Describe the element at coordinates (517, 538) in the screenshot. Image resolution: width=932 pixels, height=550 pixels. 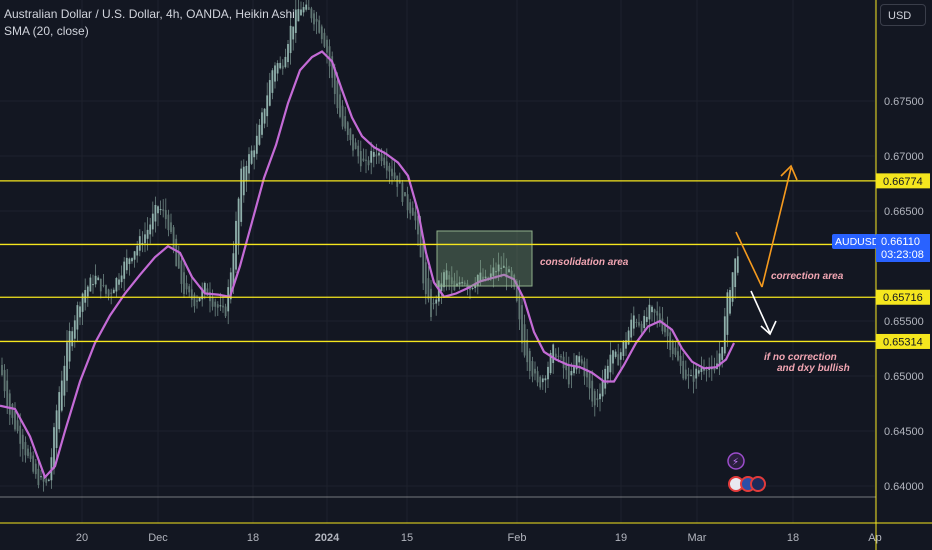
I see `time-tick-label: Feb` at that location.